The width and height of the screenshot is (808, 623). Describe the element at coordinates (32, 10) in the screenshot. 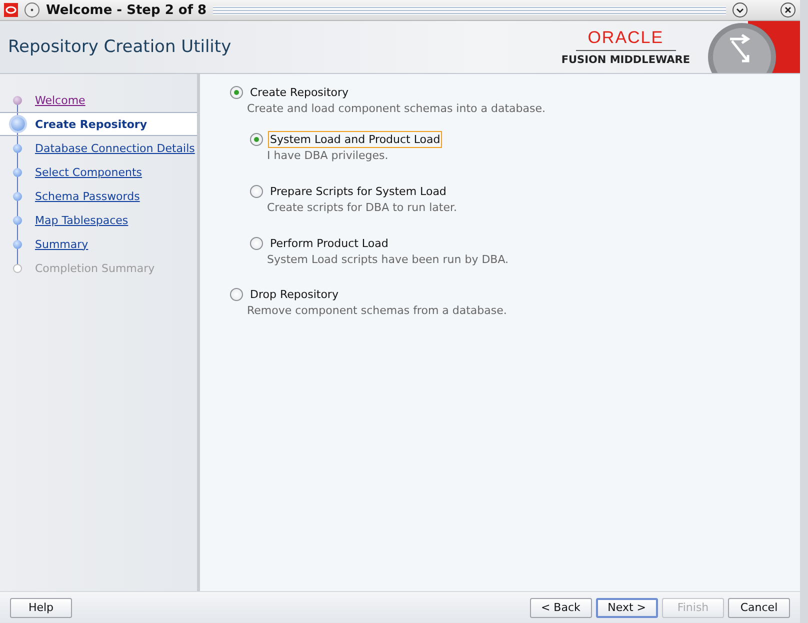

I see `window-menu-icon` at that location.